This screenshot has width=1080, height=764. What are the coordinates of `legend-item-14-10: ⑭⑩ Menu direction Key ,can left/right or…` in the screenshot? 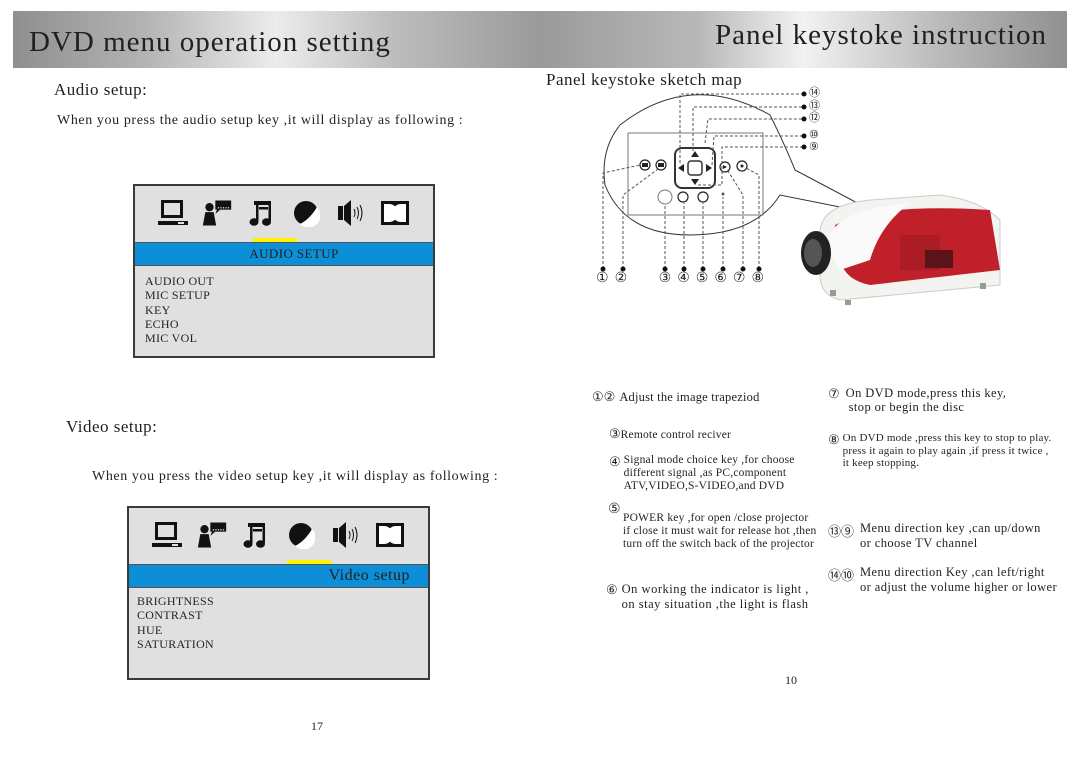 It's located at (943, 579).